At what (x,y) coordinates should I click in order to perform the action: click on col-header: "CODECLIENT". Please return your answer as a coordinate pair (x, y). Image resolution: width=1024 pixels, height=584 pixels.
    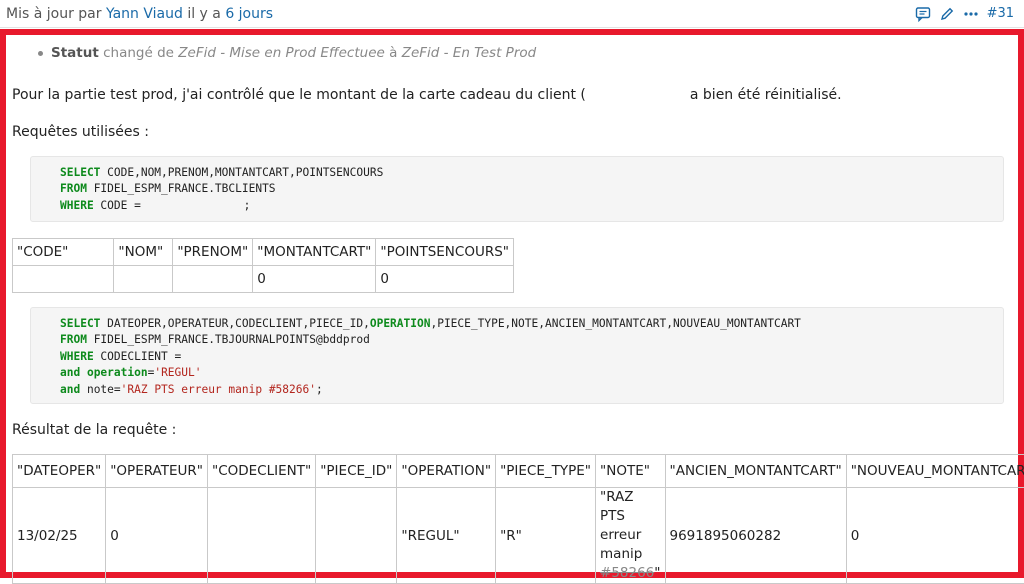
    Looking at the image, I should click on (262, 471).